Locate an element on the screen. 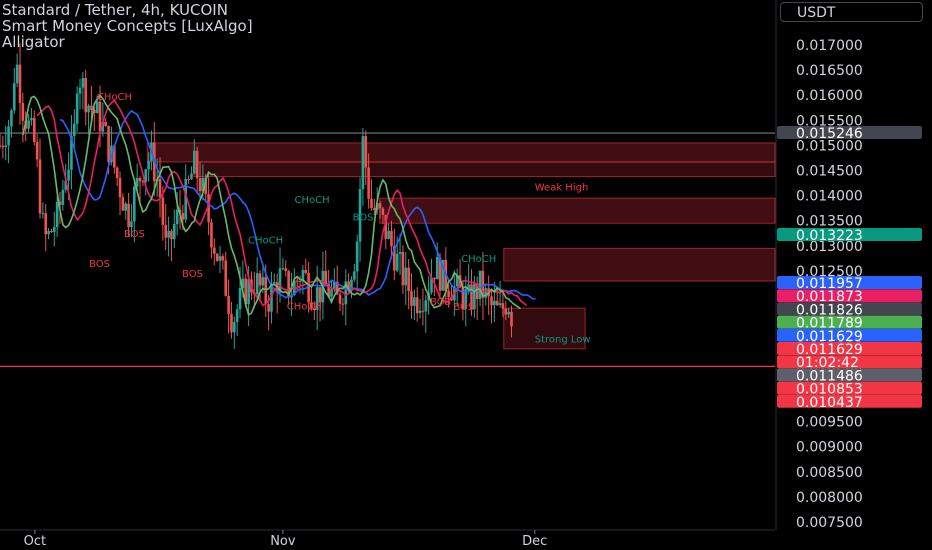  structure-label-0: Weak High is located at coordinates (562, 188).